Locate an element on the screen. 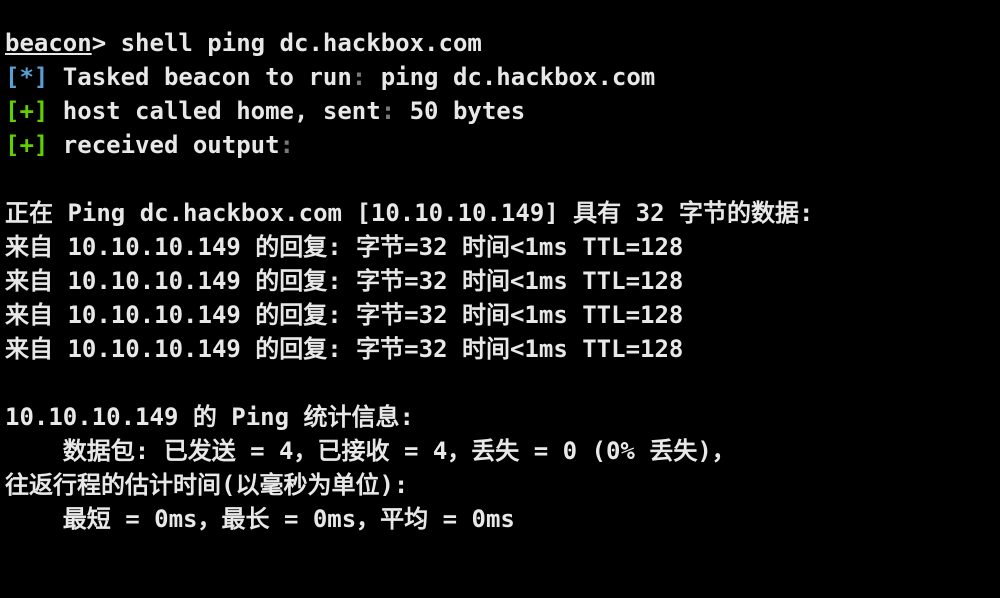  called-home-sep: : is located at coordinates (388, 111).